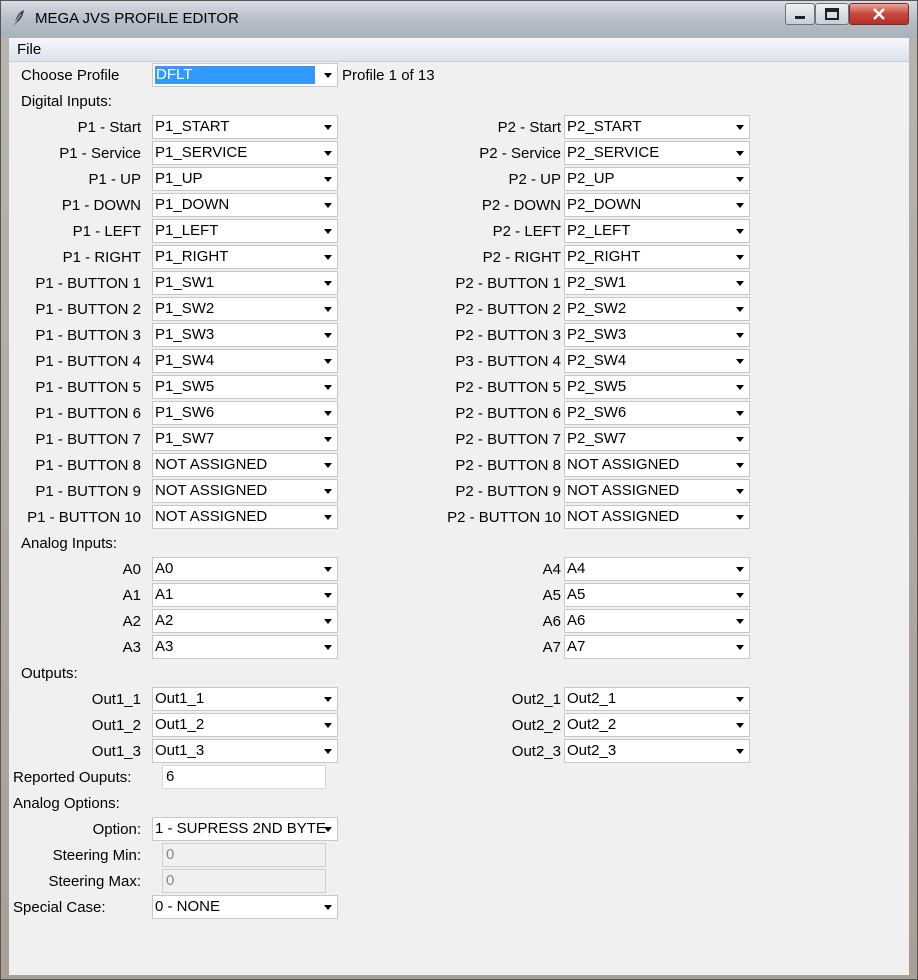  I want to click on analog-input-select: A6, so click(657, 621).